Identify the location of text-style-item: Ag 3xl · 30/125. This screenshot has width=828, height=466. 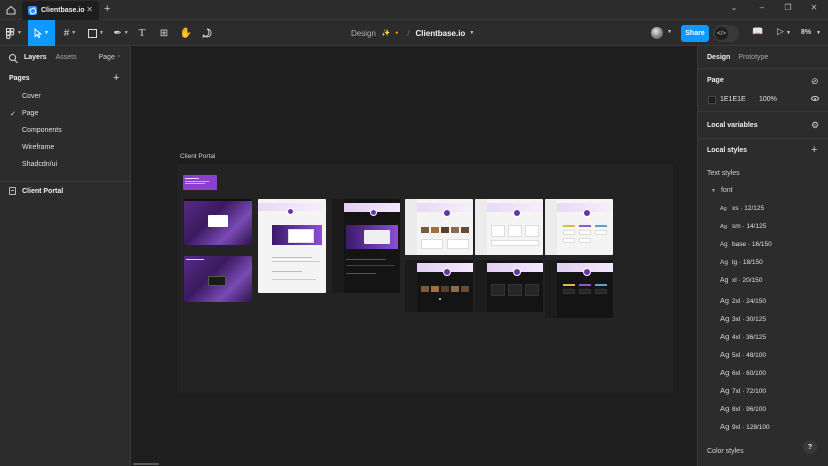
(743, 318).